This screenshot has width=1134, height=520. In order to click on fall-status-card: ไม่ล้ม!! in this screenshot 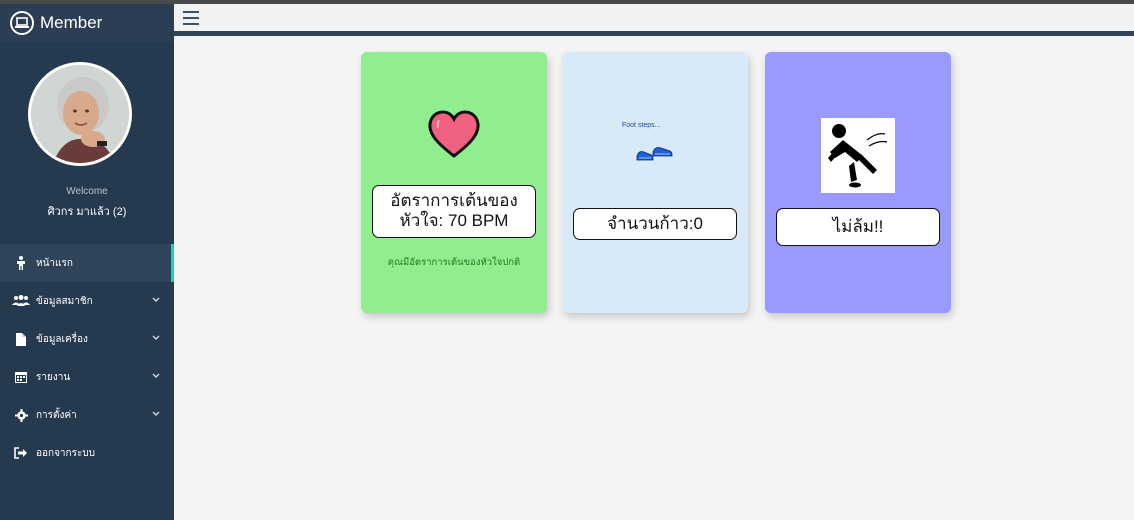, I will do `click(858, 182)`.